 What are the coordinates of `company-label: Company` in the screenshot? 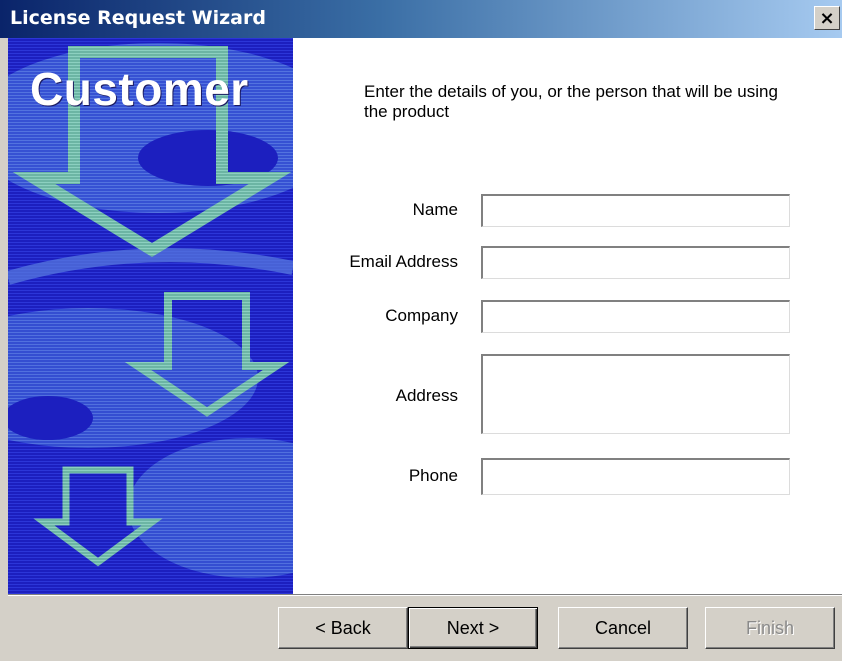 It's located at (421, 315).